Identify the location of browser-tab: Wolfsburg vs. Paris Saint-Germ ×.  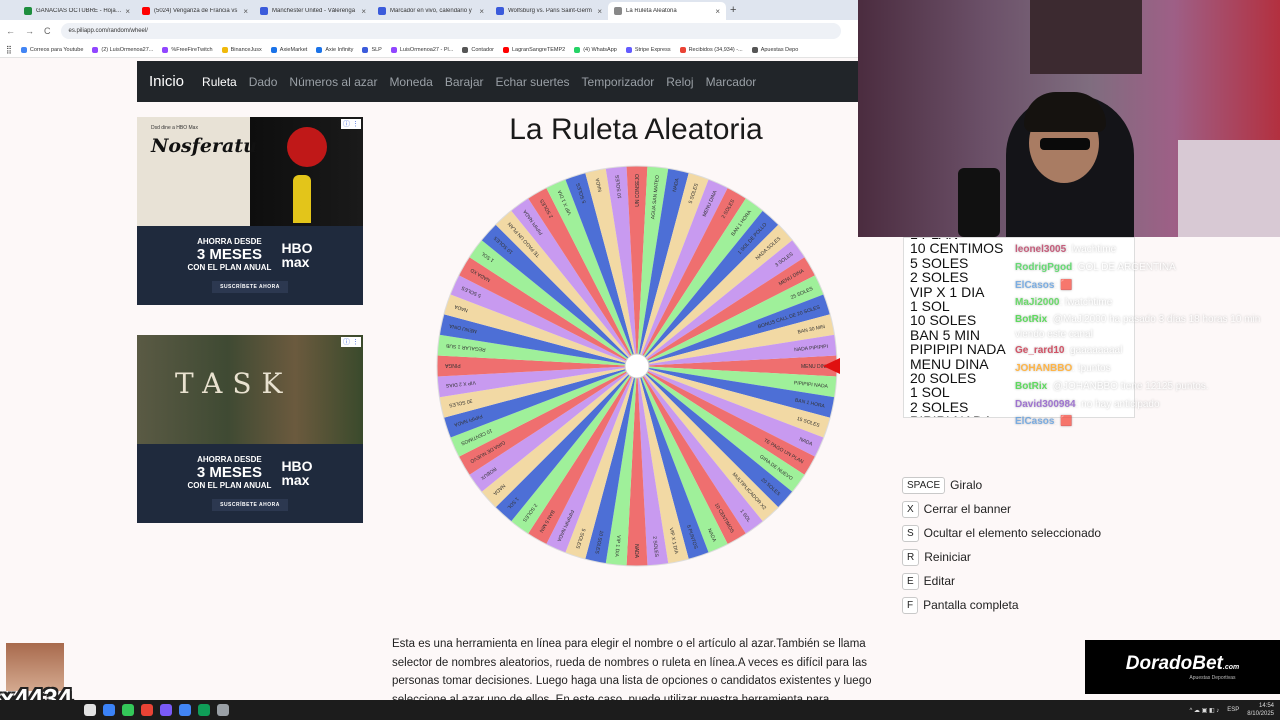
(549, 11).